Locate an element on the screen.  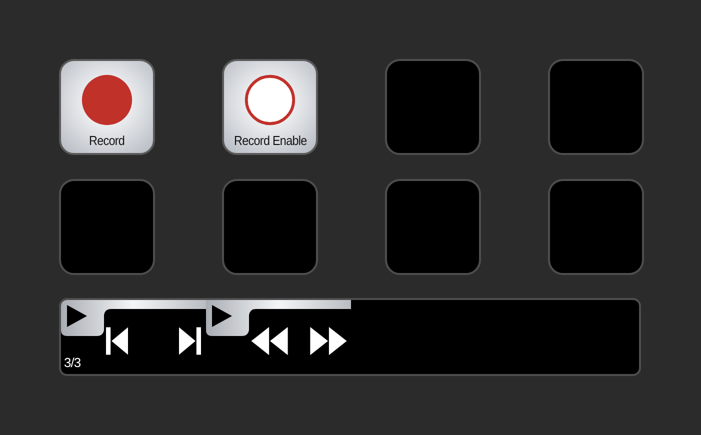
touch-strip: 3/3 is located at coordinates (350, 337).